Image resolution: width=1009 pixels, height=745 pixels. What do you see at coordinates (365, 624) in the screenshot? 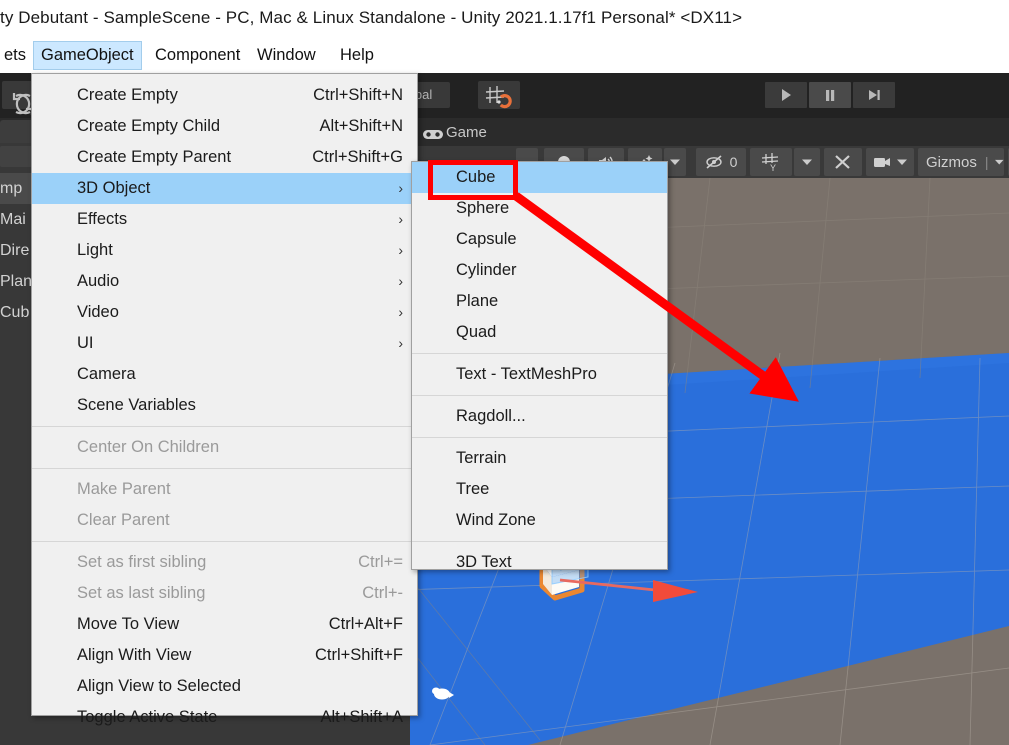
I see `menu-item-move-to-view-shortcut: Ctrl+Alt+F` at bounding box center [365, 624].